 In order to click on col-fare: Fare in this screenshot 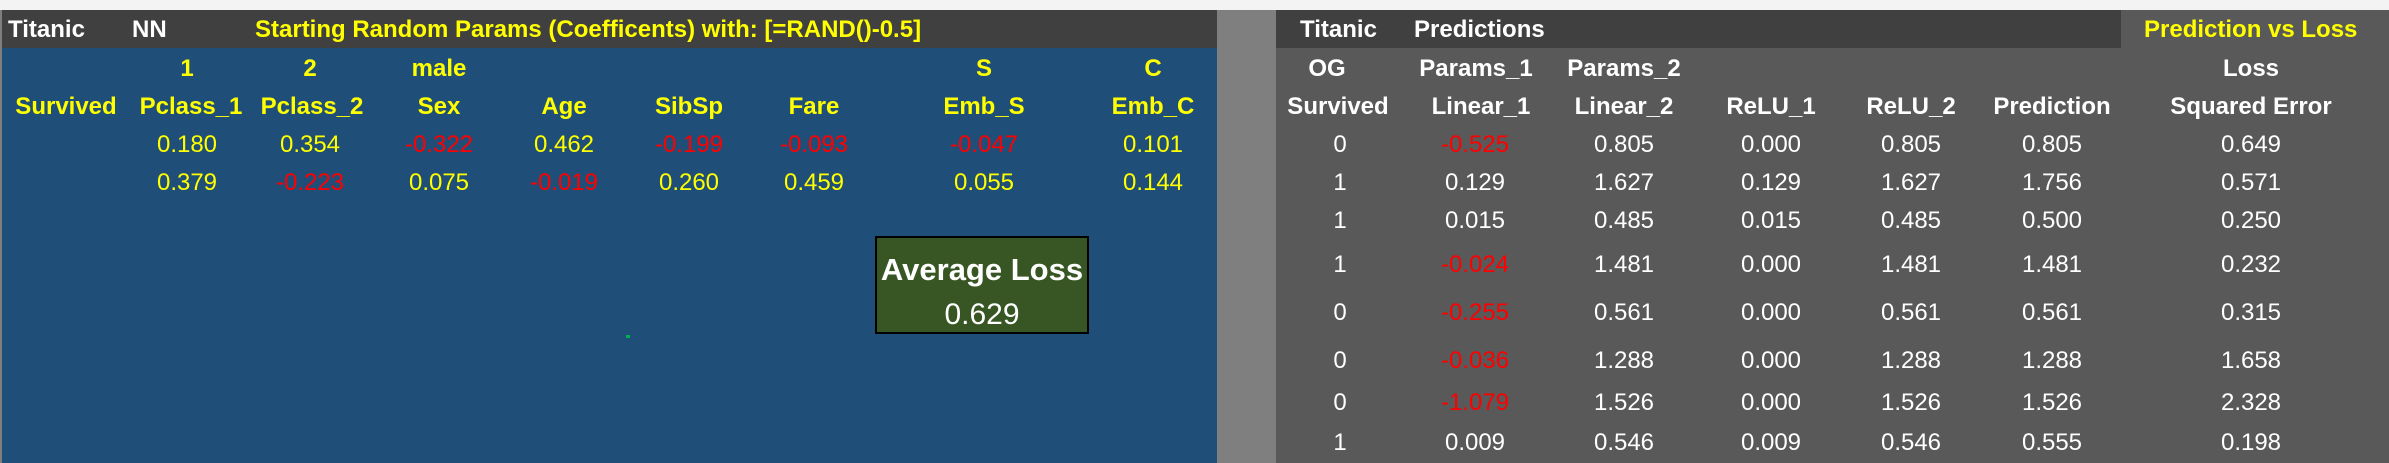, I will do `click(814, 106)`.